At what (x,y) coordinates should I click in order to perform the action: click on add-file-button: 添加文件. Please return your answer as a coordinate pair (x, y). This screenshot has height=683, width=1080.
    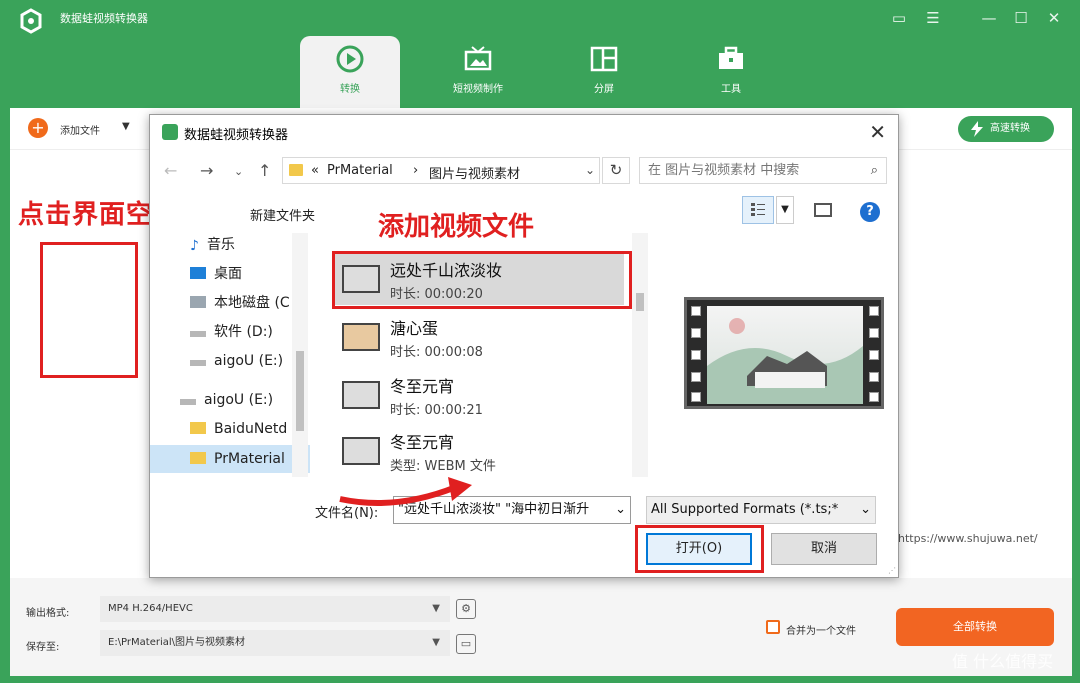
    Looking at the image, I should click on (80, 129).